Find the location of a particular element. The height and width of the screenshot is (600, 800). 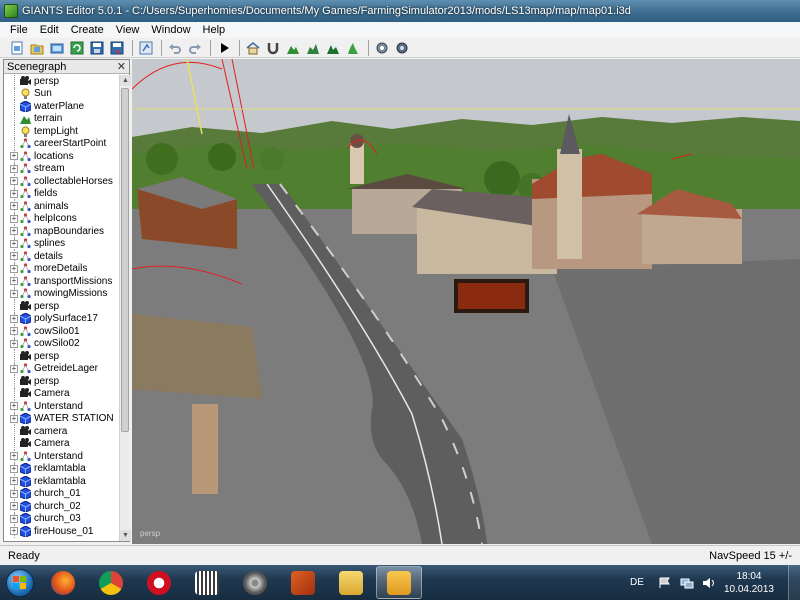

tree-node: + moreDetails is located at coordinates (61, 268).